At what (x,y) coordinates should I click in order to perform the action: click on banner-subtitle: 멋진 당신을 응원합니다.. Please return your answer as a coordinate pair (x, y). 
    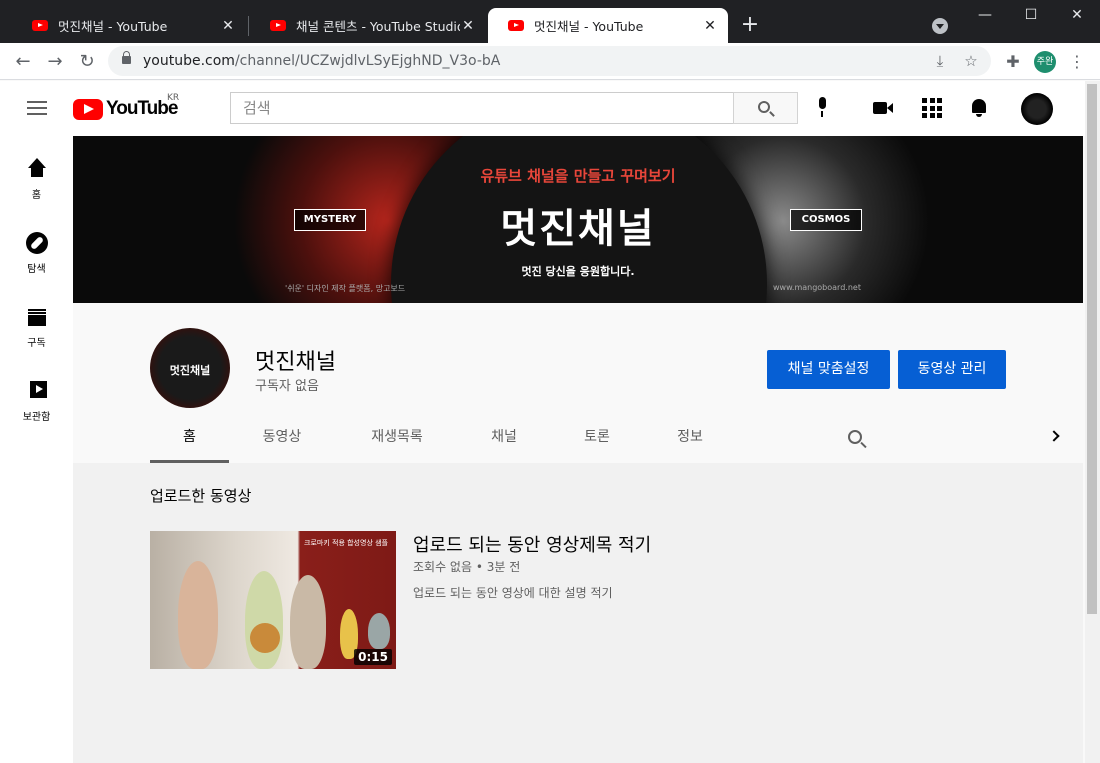
    Looking at the image, I should click on (578, 271).